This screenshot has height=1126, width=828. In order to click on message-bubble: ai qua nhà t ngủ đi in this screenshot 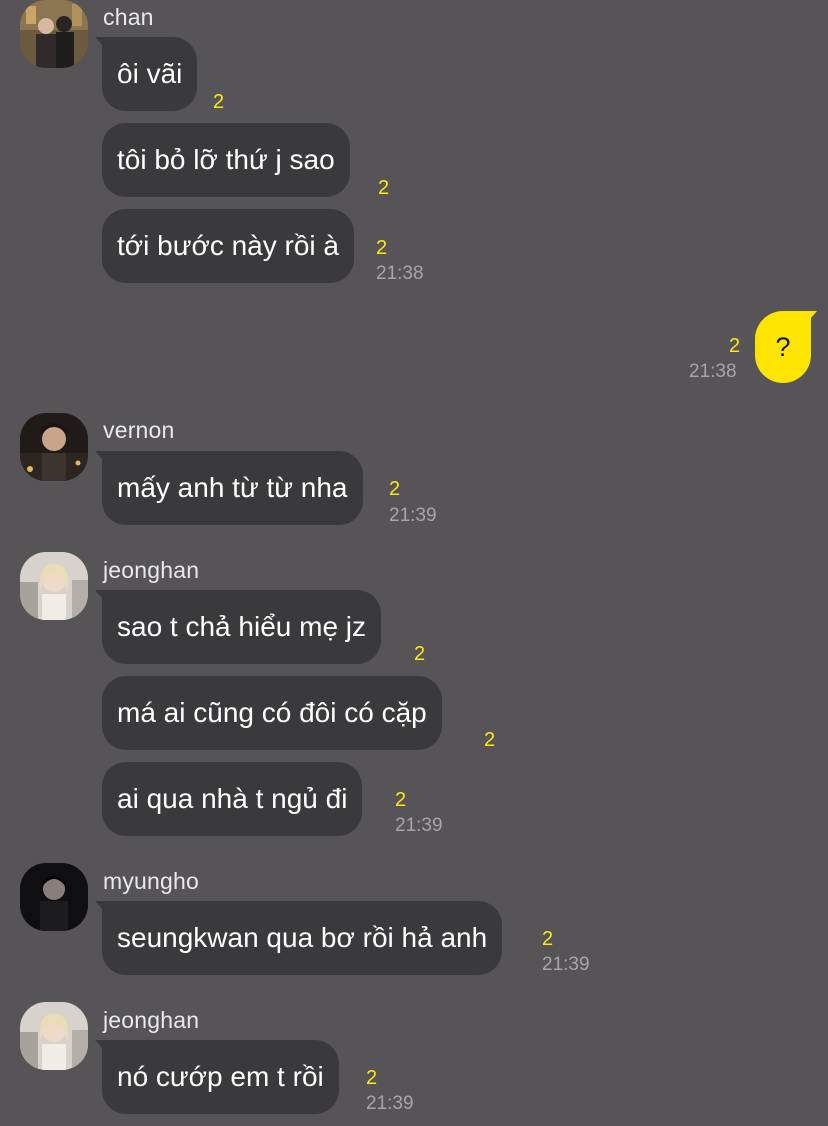, I will do `click(232, 799)`.